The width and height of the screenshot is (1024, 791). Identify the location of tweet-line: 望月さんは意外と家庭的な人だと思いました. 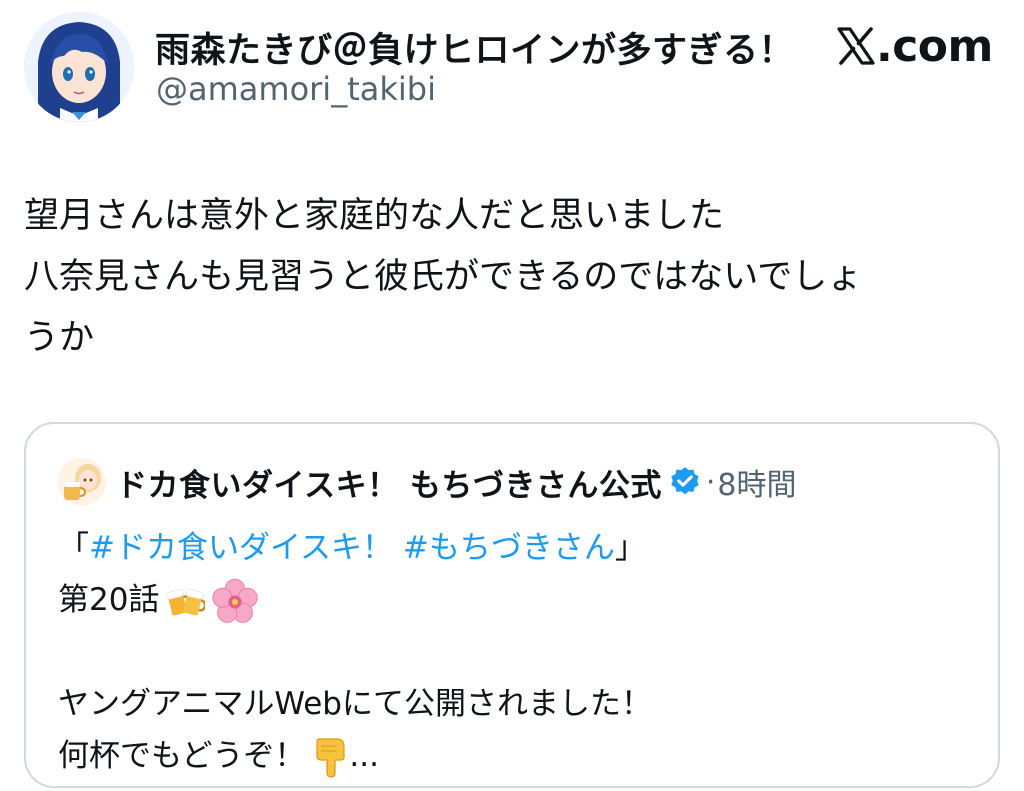
(374, 216).